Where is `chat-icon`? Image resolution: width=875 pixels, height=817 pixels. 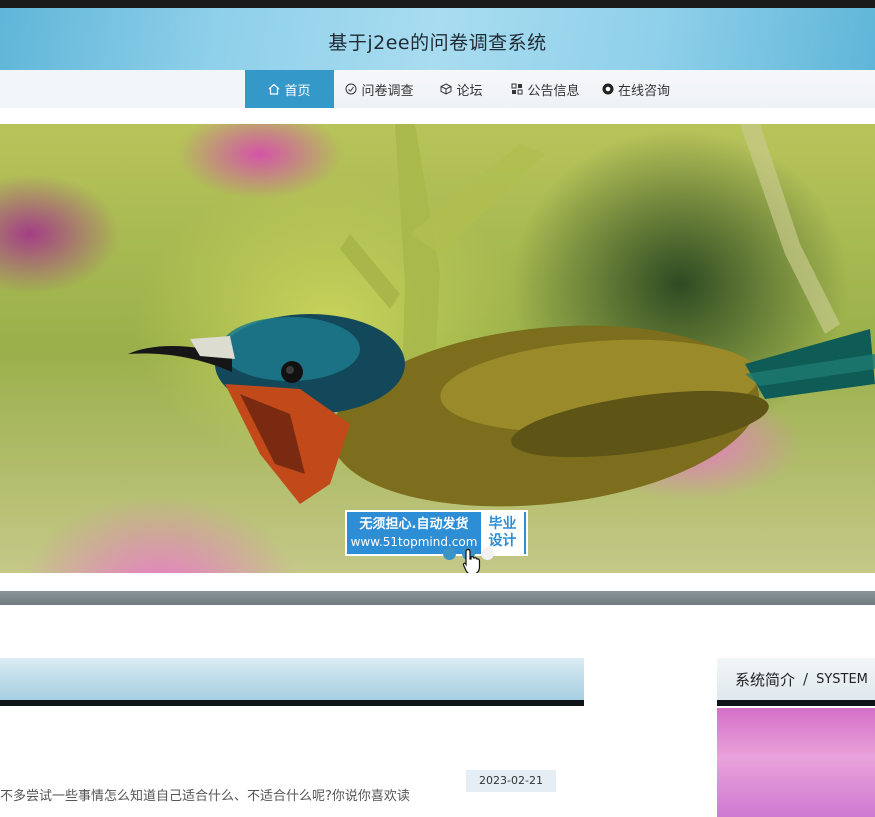 chat-icon is located at coordinates (608, 89).